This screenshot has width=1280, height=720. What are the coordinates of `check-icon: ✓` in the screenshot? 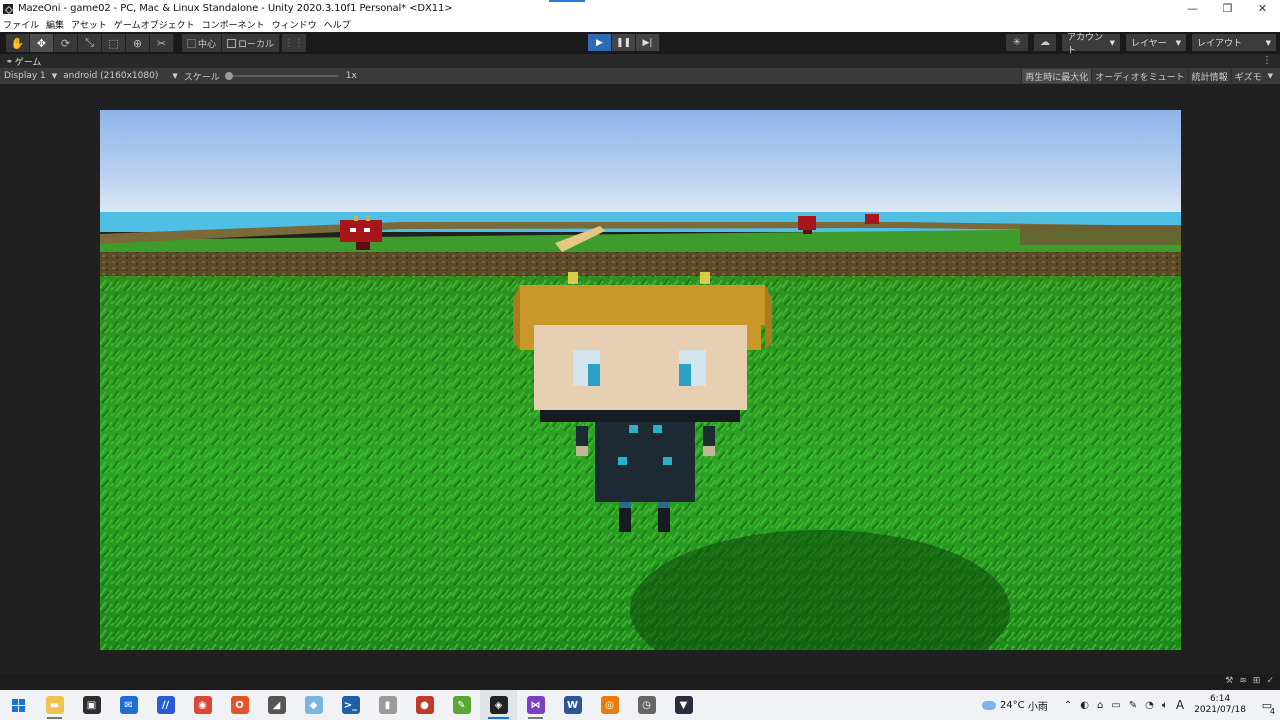 It's located at (1270, 681).